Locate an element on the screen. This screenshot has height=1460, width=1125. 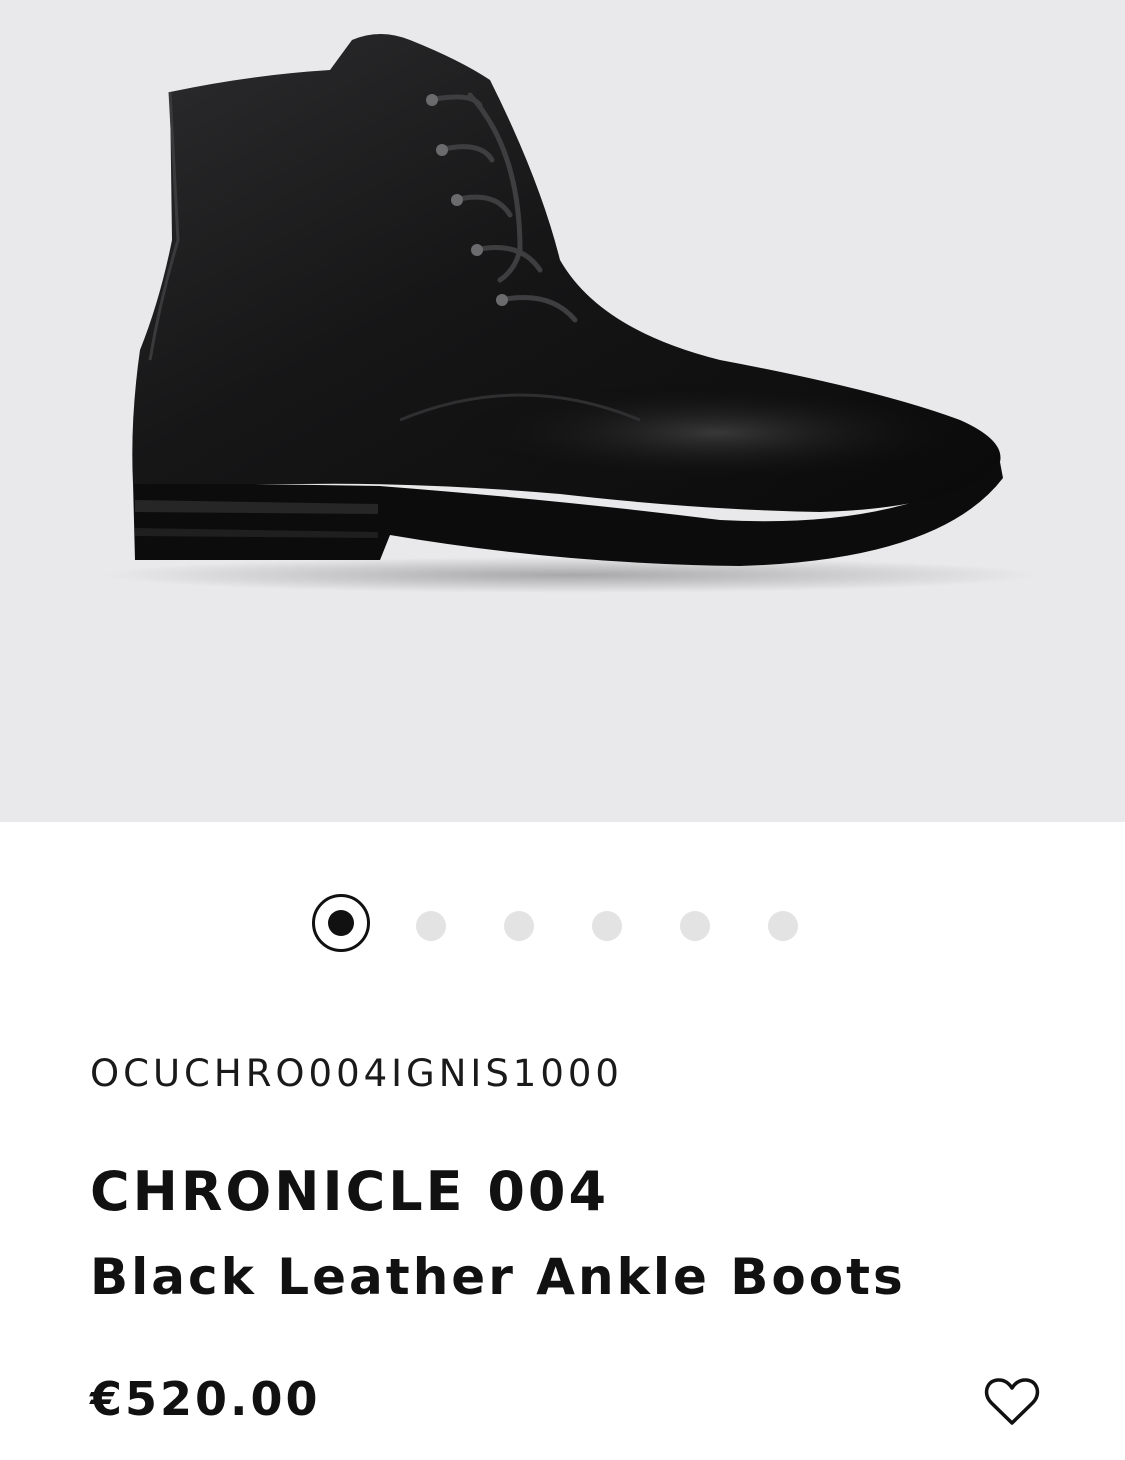
carousel-pagination is located at coordinates (562, 926).